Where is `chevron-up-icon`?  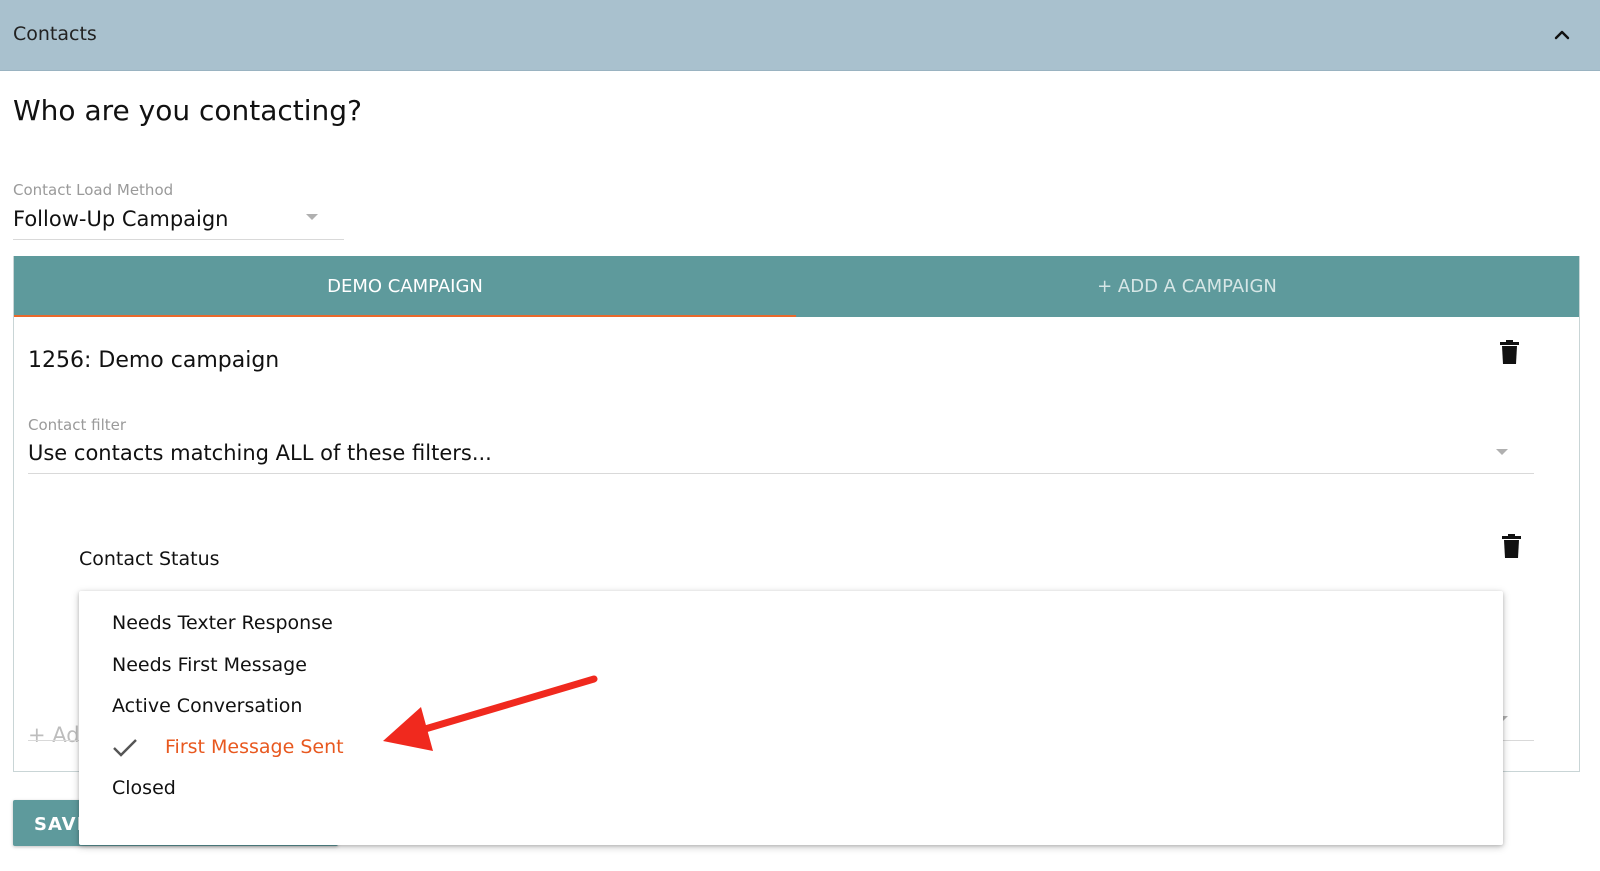
chevron-up-icon is located at coordinates (1562, 35).